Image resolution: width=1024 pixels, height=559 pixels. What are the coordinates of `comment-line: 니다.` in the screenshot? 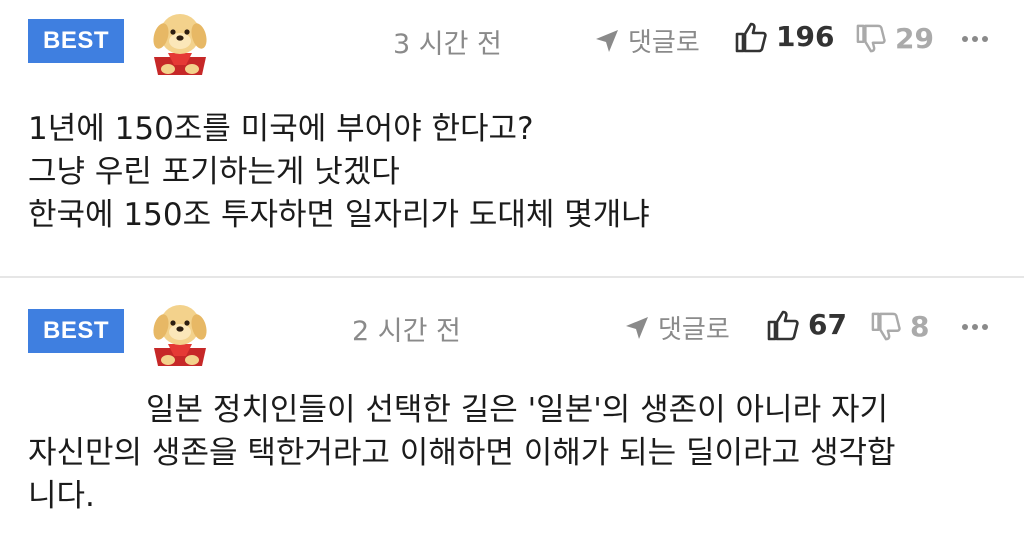 It's located at (61, 496).